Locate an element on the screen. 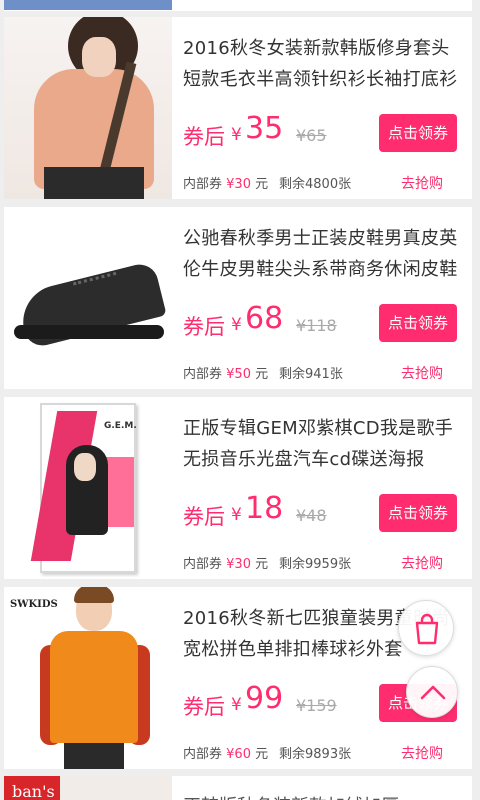 The image size is (480, 800). previous-card-edge is located at coordinates (238, 5).